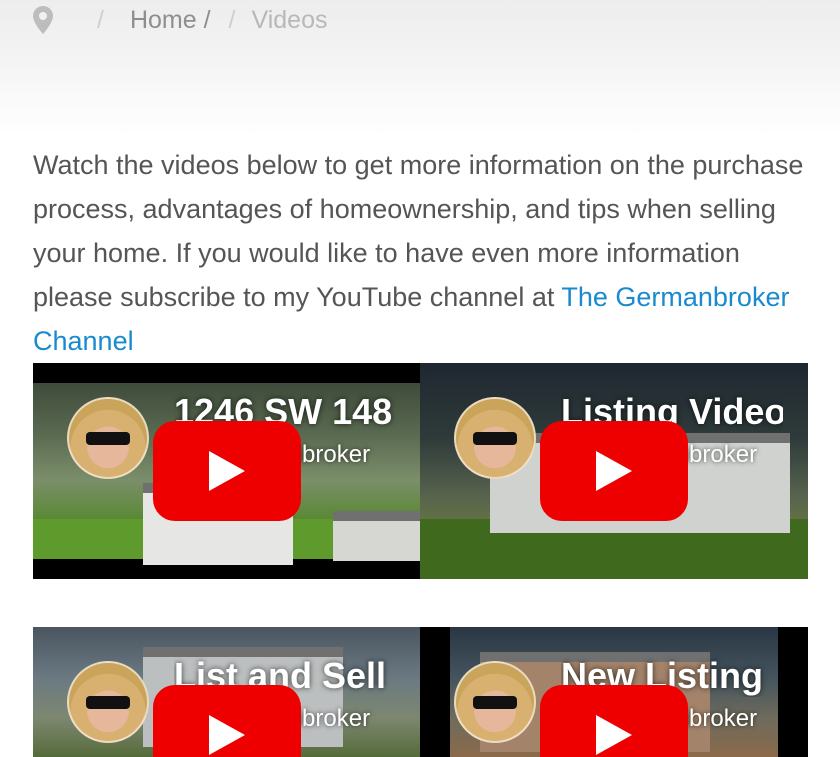 The width and height of the screenshot is (840, 757). I want to click on breadcrumb: / Home / / Videos, so click(180, 20).